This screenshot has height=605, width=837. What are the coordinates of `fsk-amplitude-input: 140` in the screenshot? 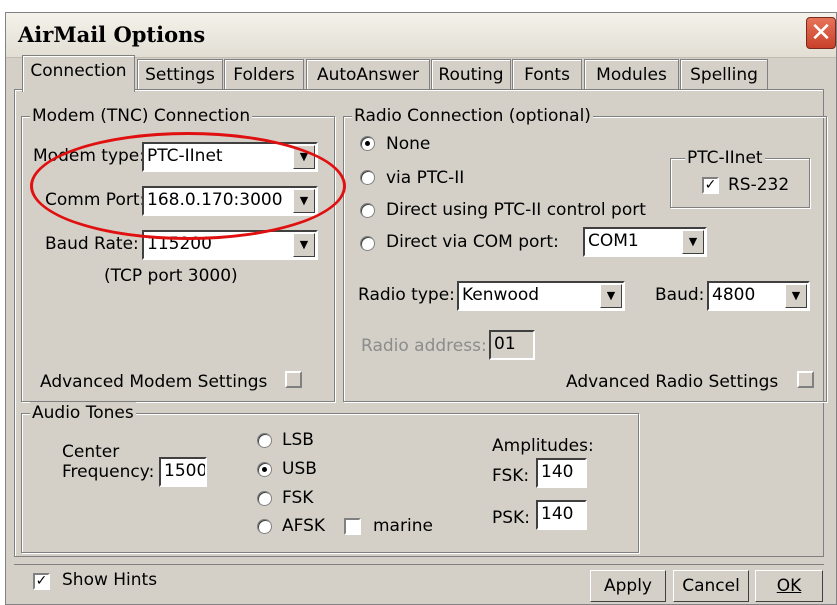 It's located at (561, 473).